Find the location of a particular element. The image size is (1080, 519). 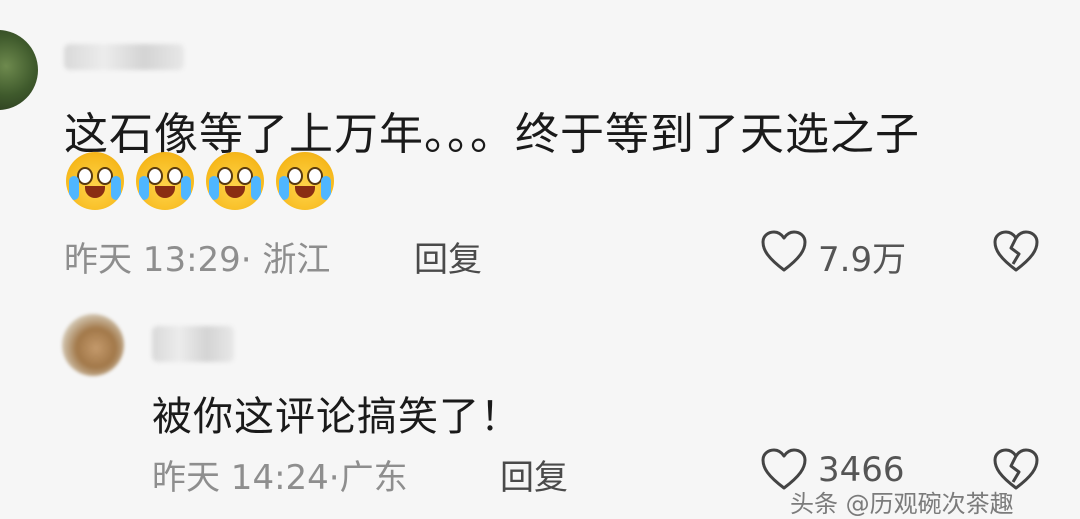

comment-time: 昨天 13:29 is located at coordinates (152, 260).